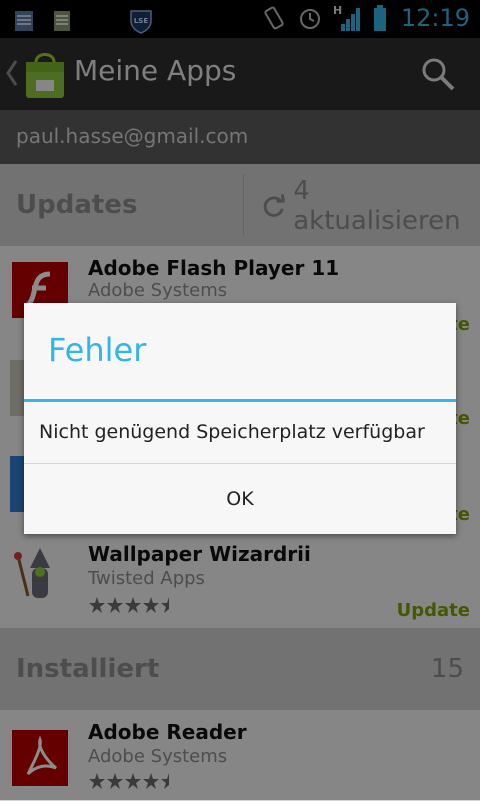 The width and height of the screenshot is (480, 801). Describe the element at coordinates (97, 350) in the screenshot. I see `dialog-title: Fehler` at that location.